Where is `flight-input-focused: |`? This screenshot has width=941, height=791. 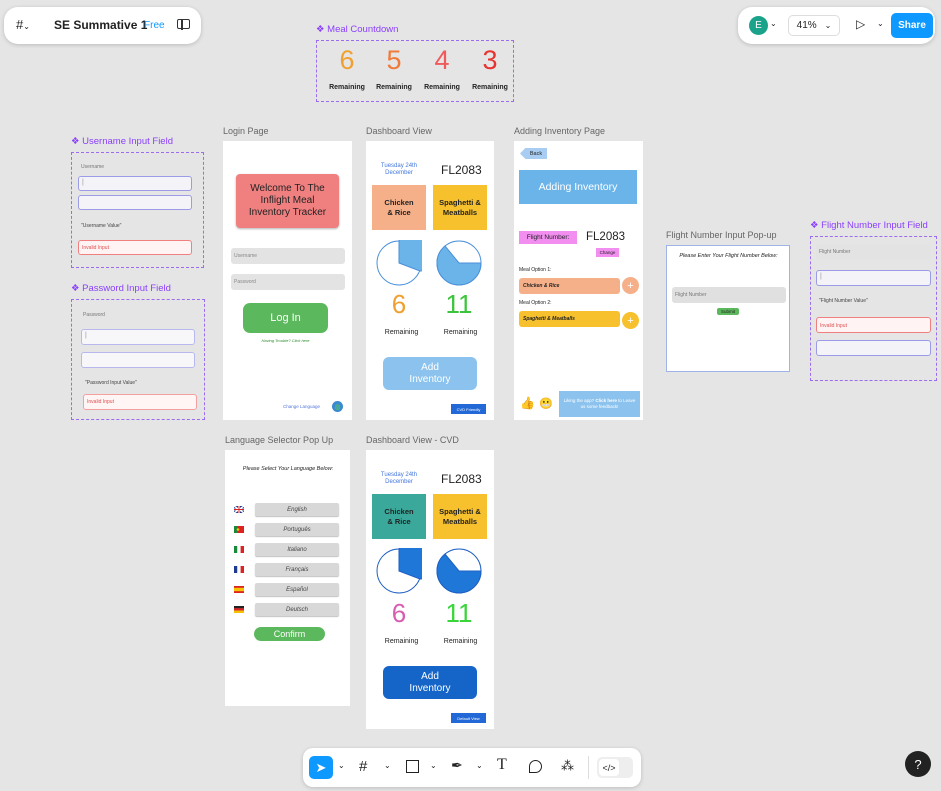
flight-input-focused: | is located at coordinates (873, 278).